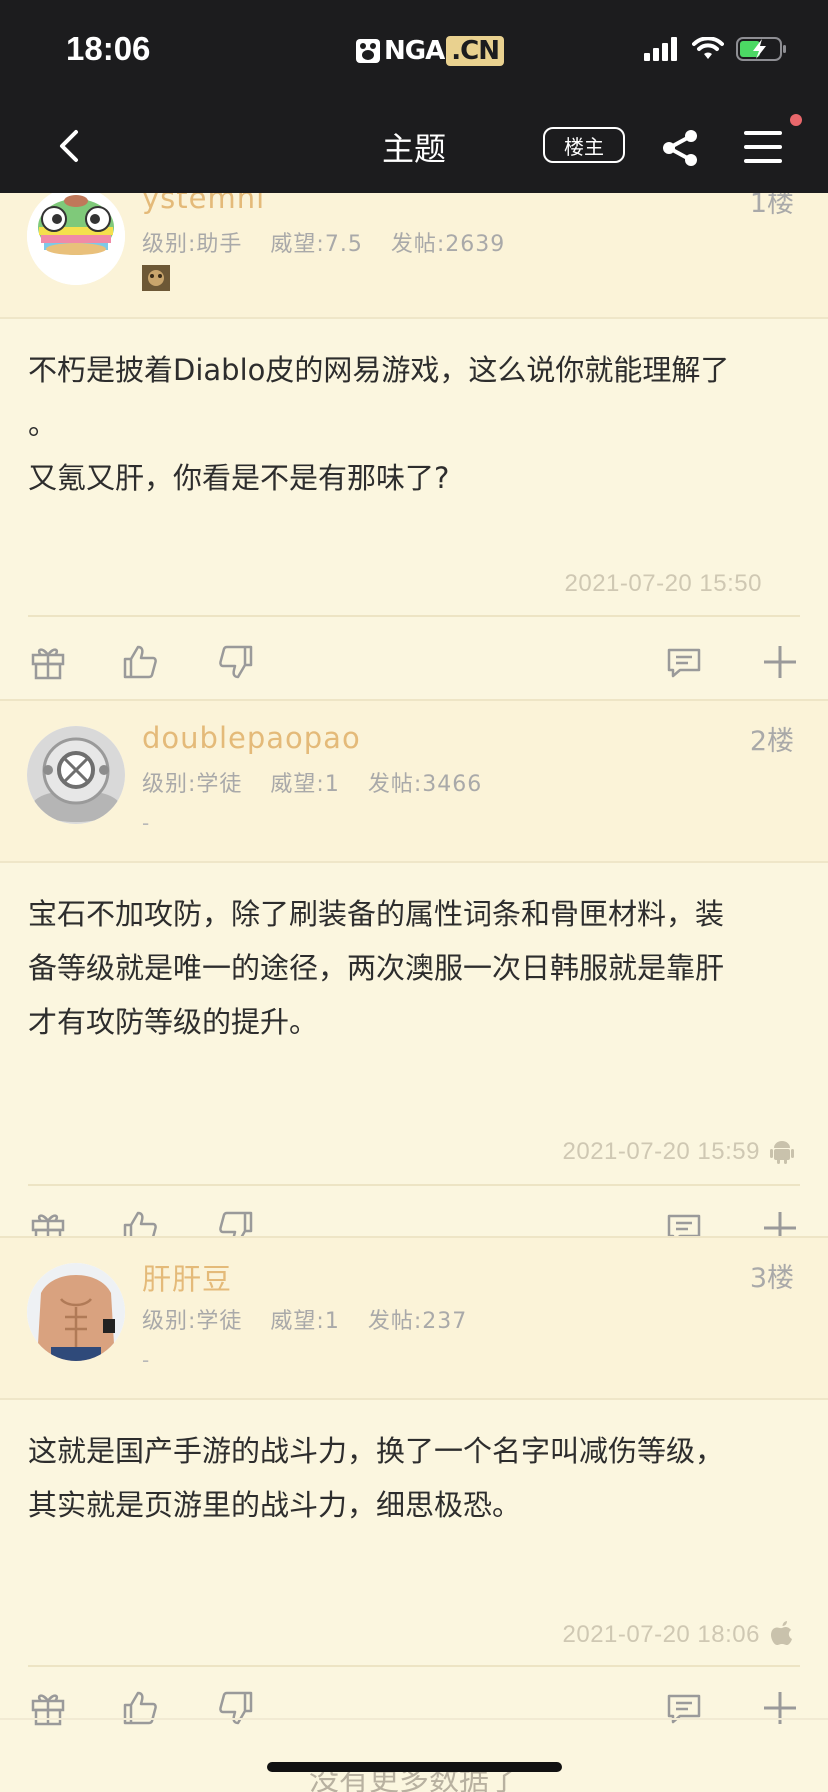 The height and width of the screenshot is (1792, 828). What do you see at coordinates (796, 120) in the screenshot?
I see `notification-dot` at bounding box center [796, 120].